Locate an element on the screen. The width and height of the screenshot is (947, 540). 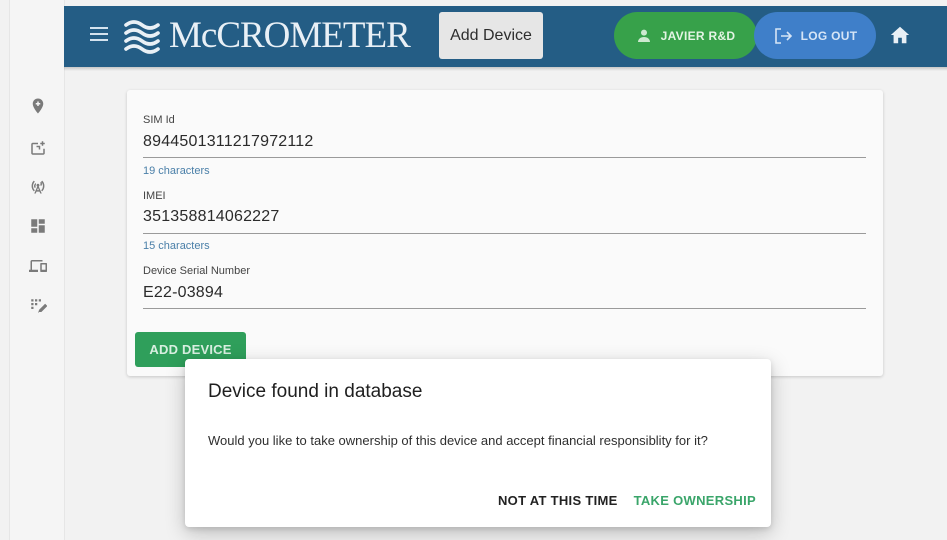
imei-label: IMEI is located at coordinates (154, 196).